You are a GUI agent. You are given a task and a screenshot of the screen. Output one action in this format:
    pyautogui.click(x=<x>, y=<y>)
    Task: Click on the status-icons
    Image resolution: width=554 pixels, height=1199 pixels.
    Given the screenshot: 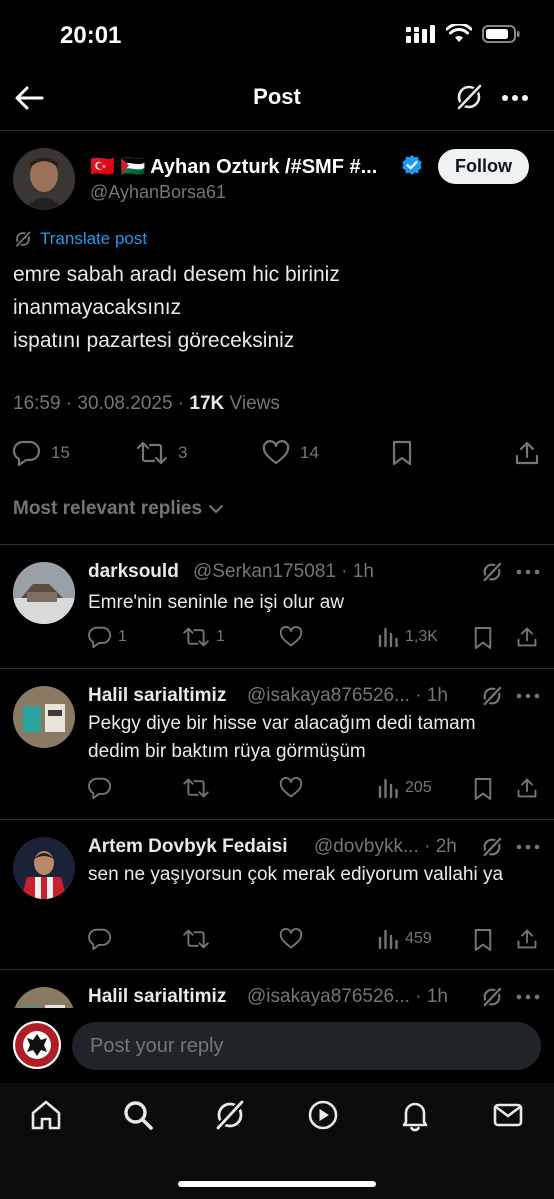 What is the action you would take?
    pyautogui.click(x=463, y=34)
    